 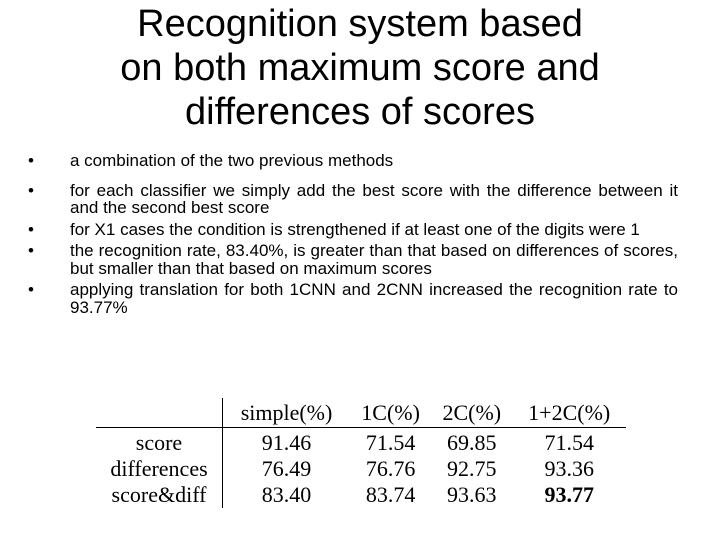 What do you see at coordinates (159, 441) in the screenshot?
I see `row-label: score` at bounding box center [159, 441].